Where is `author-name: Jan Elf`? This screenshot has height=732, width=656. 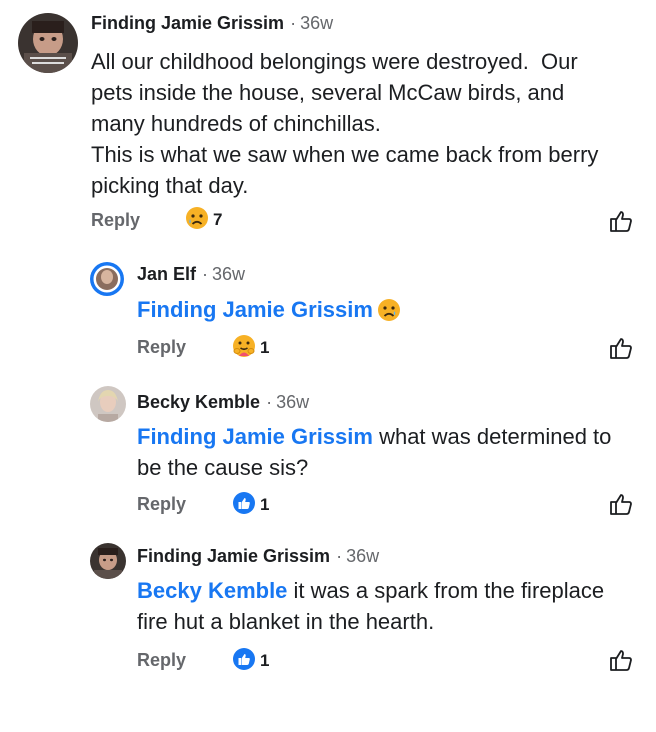
author-name: Jan Elf is located at coordinates (166, 274).